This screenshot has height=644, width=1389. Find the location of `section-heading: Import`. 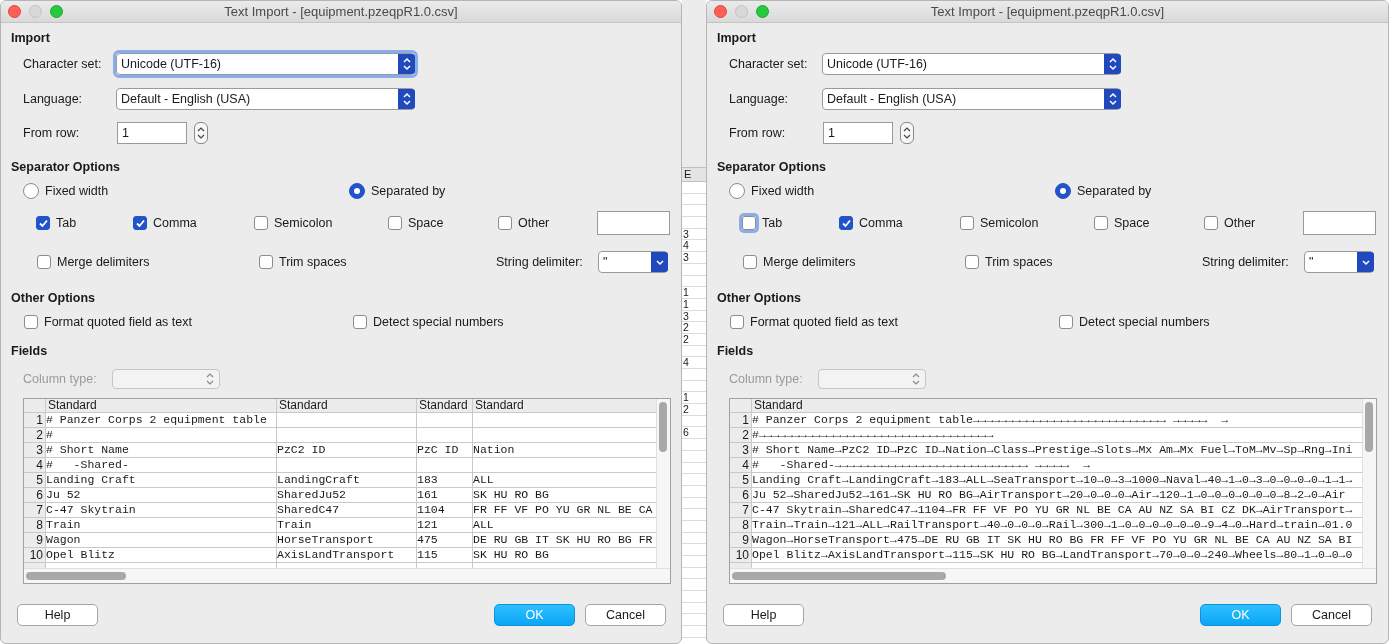

section-heading: Import is located at coordinates (736, 38).